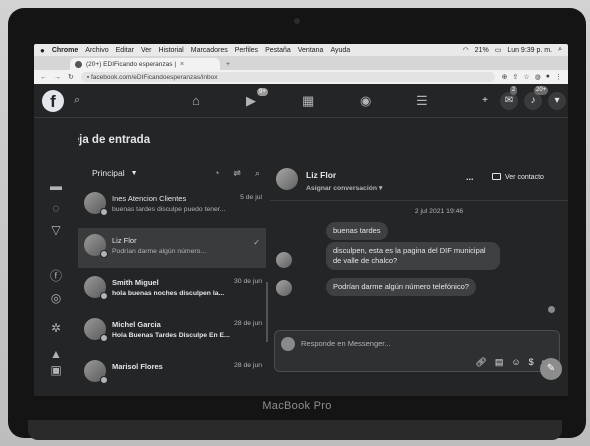 This screenshot has width=590, height=446. Describe the element at coordinates (344, 188) in the screenshot. I see `assign-conversation-dropdown: Asignar conversación ▾` at that location.